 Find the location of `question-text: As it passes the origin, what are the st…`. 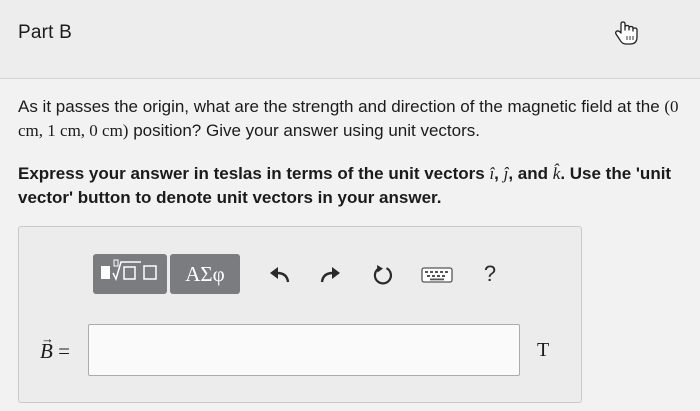

question-text: As it passes the origin, what are the st… is located at coordinates (353, 119).